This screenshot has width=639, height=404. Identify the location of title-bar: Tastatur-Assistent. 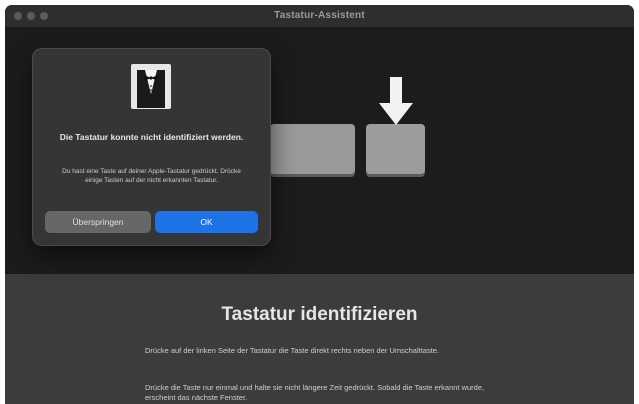
(319, 16).